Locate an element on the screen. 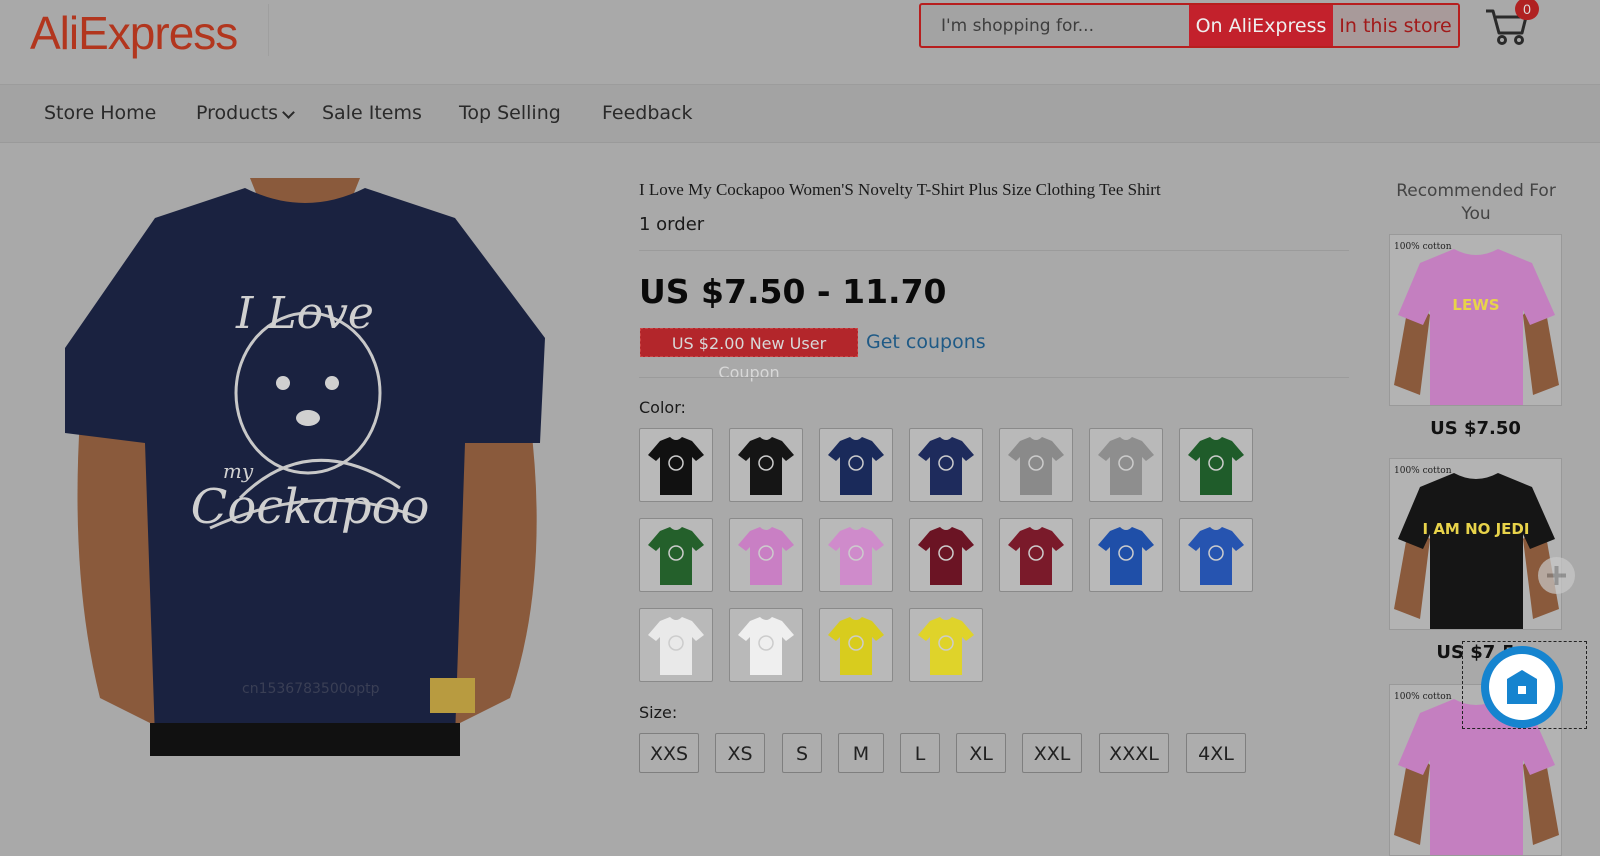 The image size is (1600, 856). size-option: XL is located at coordinates (981, 753).